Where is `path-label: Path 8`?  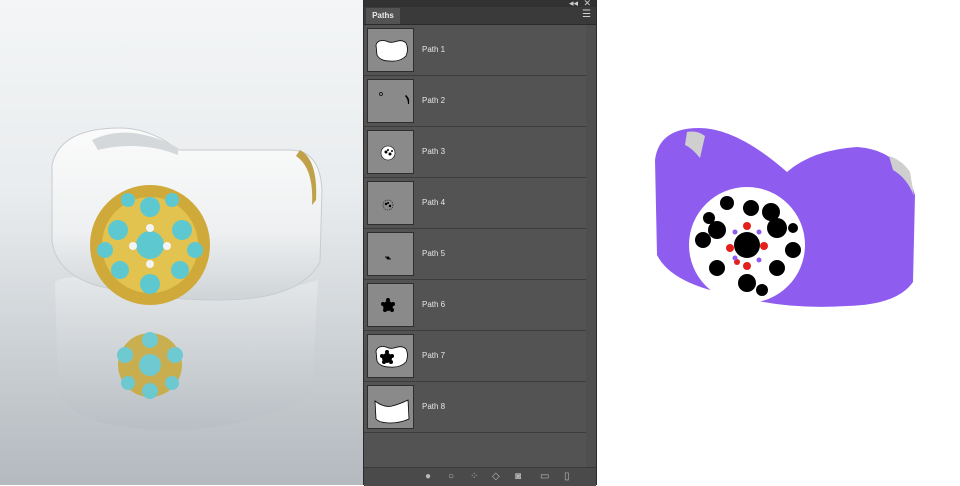 path-label: Path 8 is located at coordinates (434, 406).